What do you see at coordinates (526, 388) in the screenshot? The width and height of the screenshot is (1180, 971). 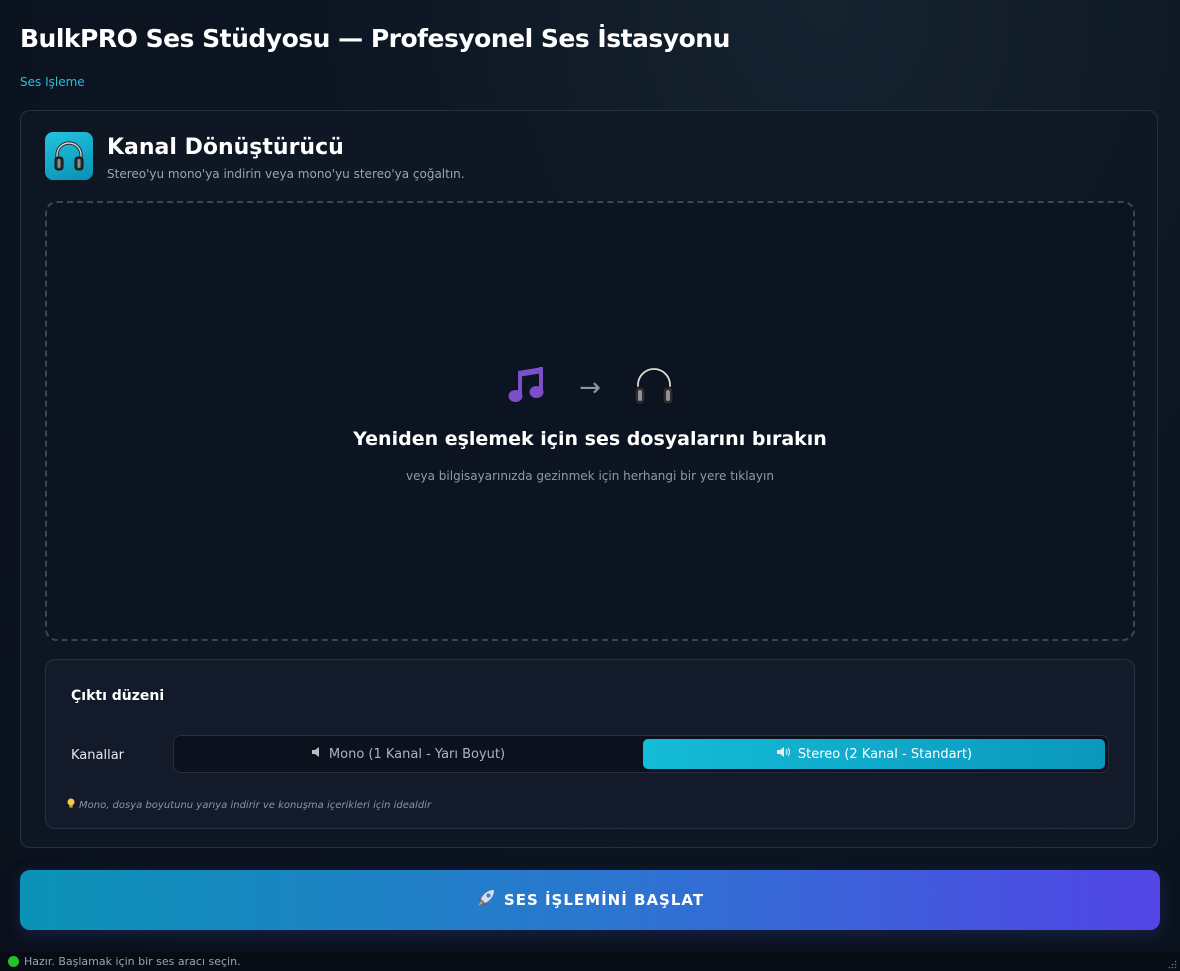 I see `music-note-icon` at bounding box center [526, 388].